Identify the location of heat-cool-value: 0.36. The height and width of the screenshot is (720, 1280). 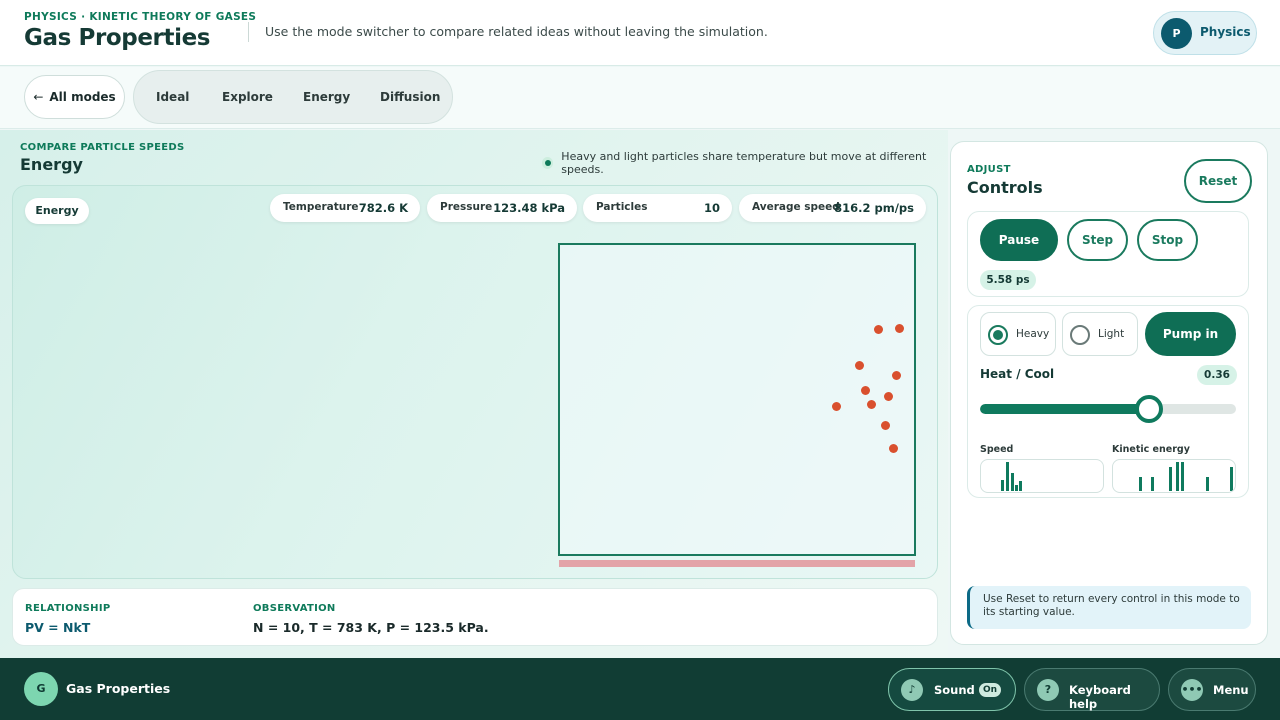
(1217, 375).